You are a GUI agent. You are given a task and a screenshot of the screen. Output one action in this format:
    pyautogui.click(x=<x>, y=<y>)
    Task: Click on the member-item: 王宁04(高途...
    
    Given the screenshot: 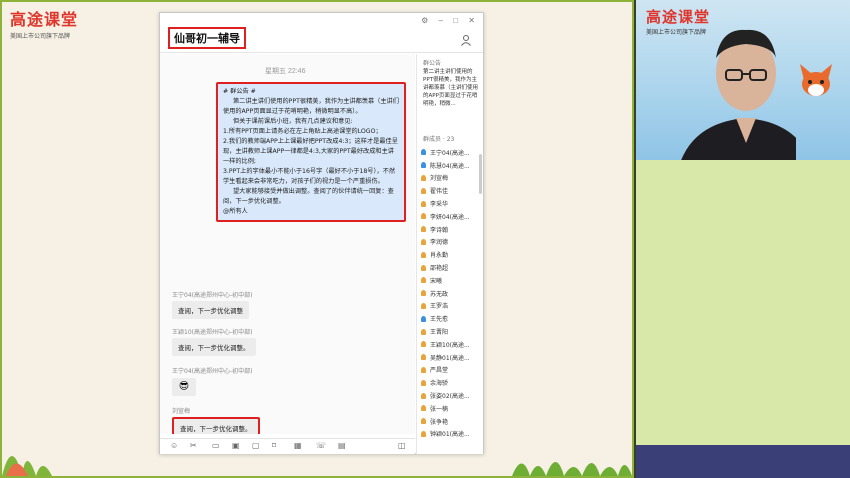 What is the action you would take?
    pyautogui.click(x=452, y=152)
    